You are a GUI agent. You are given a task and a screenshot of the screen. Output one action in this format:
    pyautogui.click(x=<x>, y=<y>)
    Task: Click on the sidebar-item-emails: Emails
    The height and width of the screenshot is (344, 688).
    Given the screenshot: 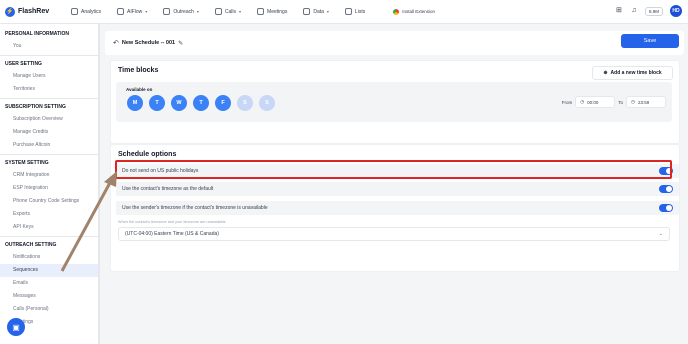 What is the action you would take?
    pyautogui.click(x=49, y=283)
    